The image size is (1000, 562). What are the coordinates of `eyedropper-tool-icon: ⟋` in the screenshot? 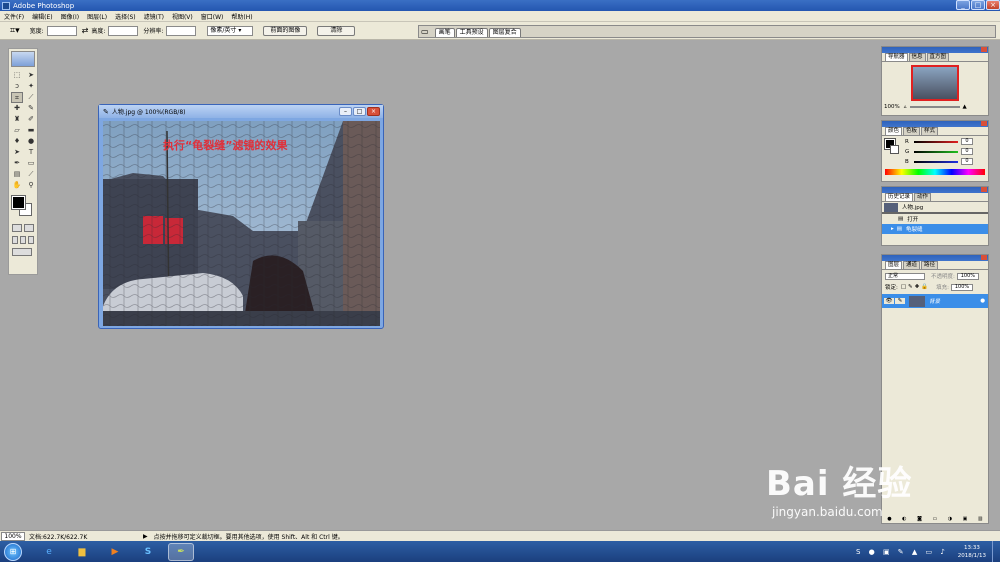 It's located at (31, 174).